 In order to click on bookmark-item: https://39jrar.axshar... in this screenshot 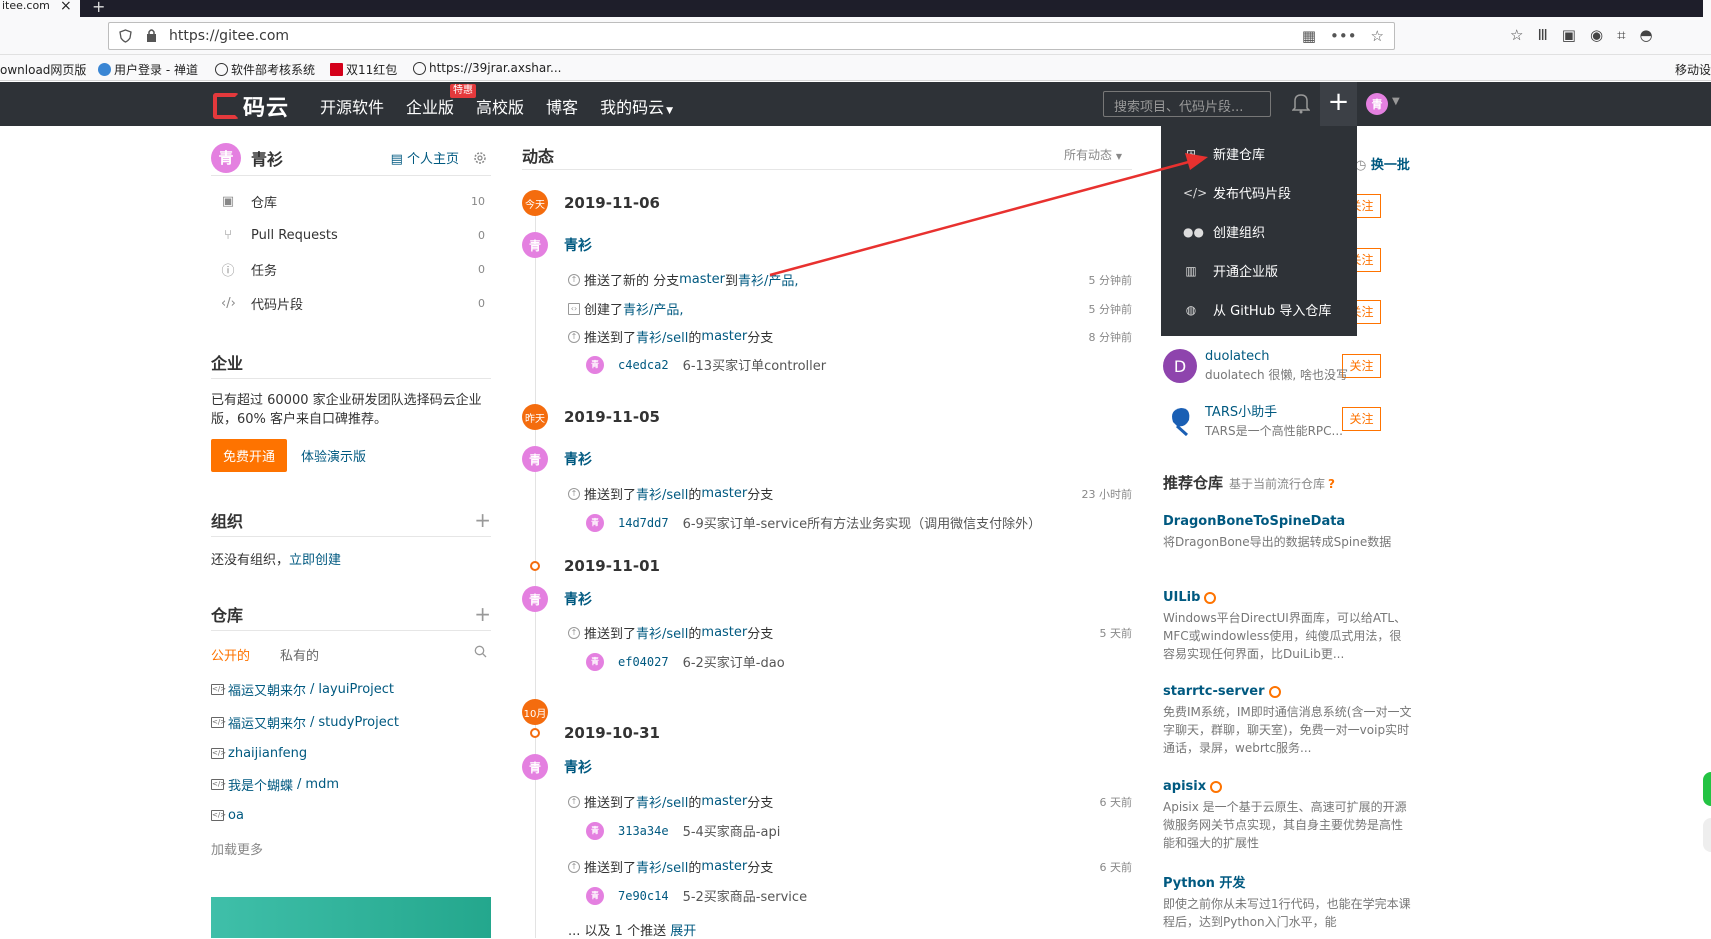, I will do `click(487, 68)`.